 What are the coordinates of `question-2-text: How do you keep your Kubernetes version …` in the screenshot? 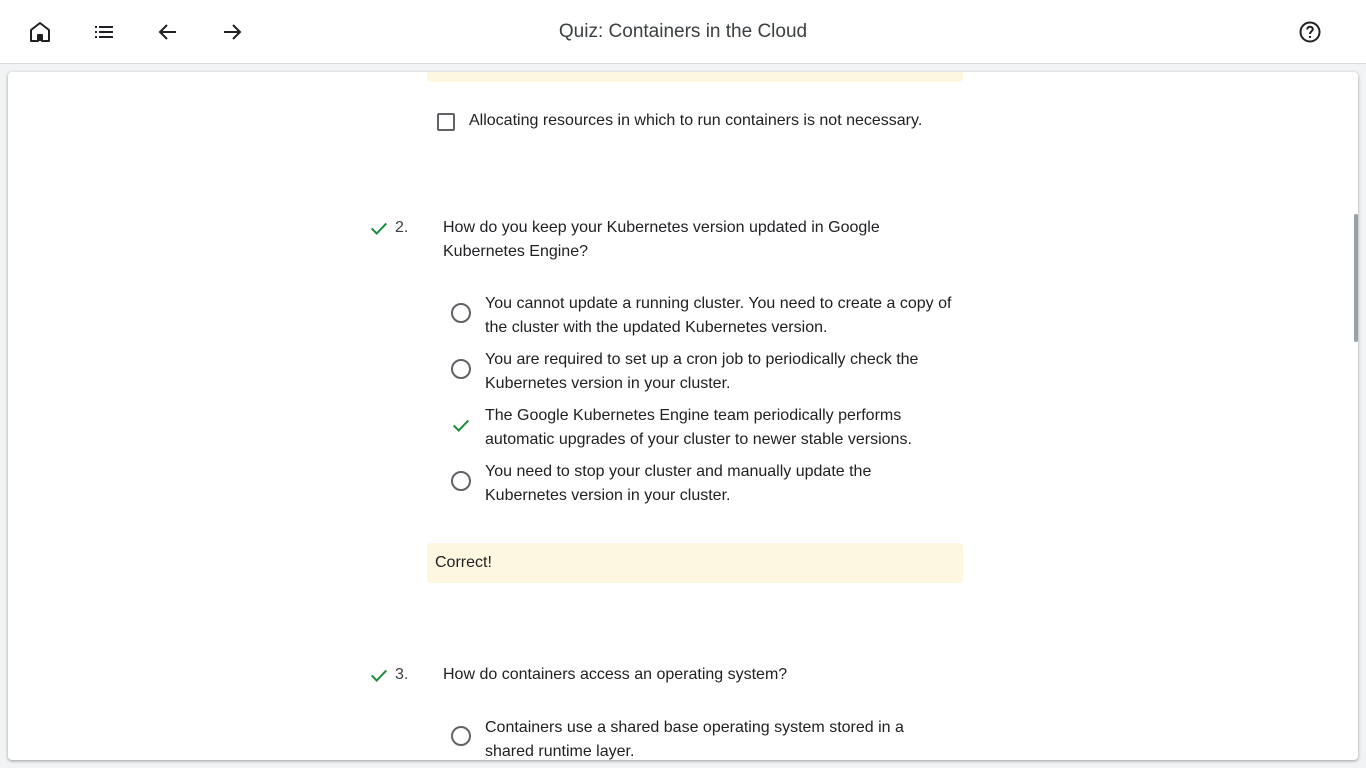 It's located at (661, 239).